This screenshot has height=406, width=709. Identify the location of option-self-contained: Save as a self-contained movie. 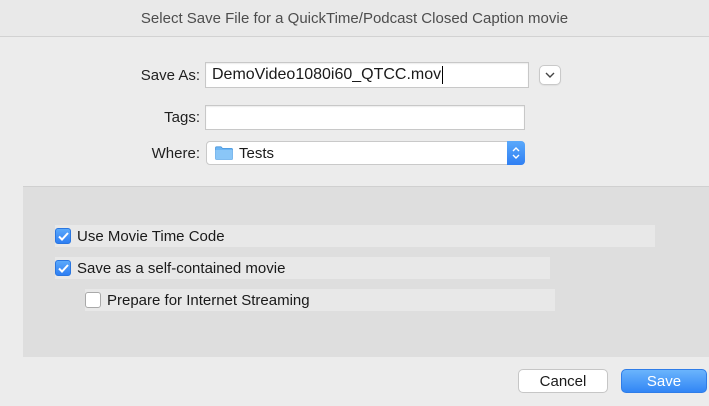
(302, 268).